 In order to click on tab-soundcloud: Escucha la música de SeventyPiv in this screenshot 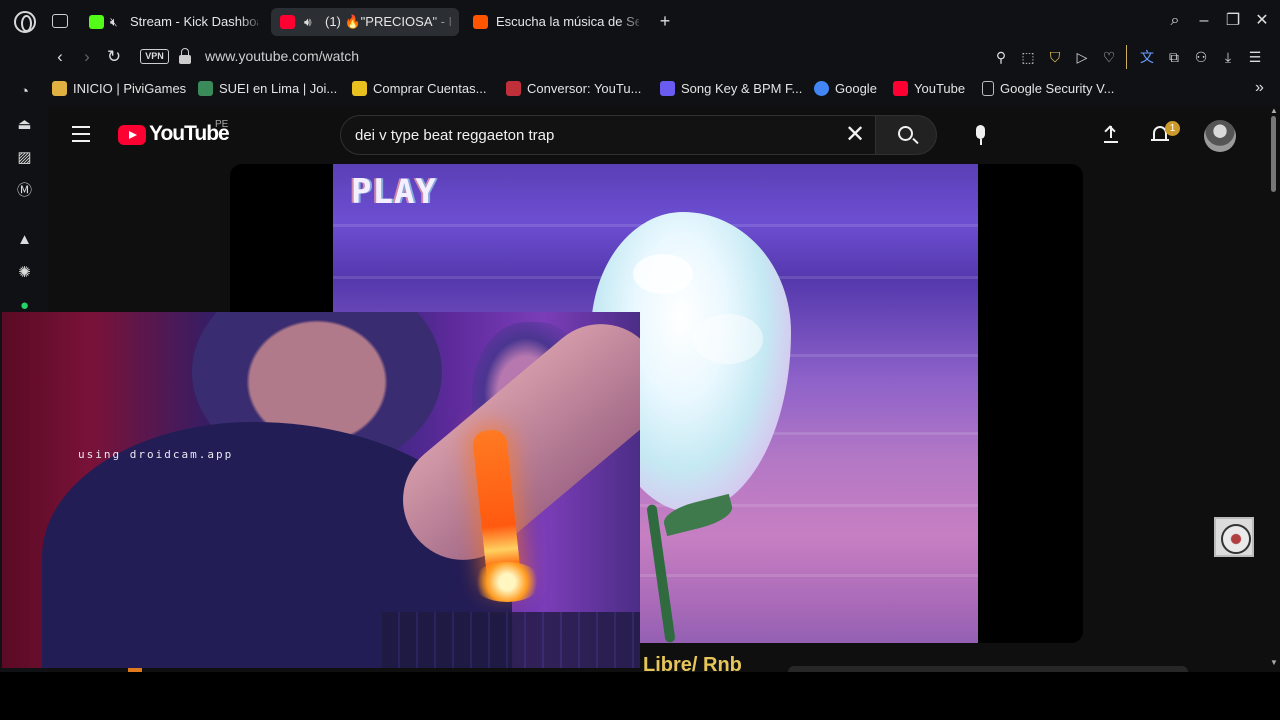, I will do `click(555, 22)`.